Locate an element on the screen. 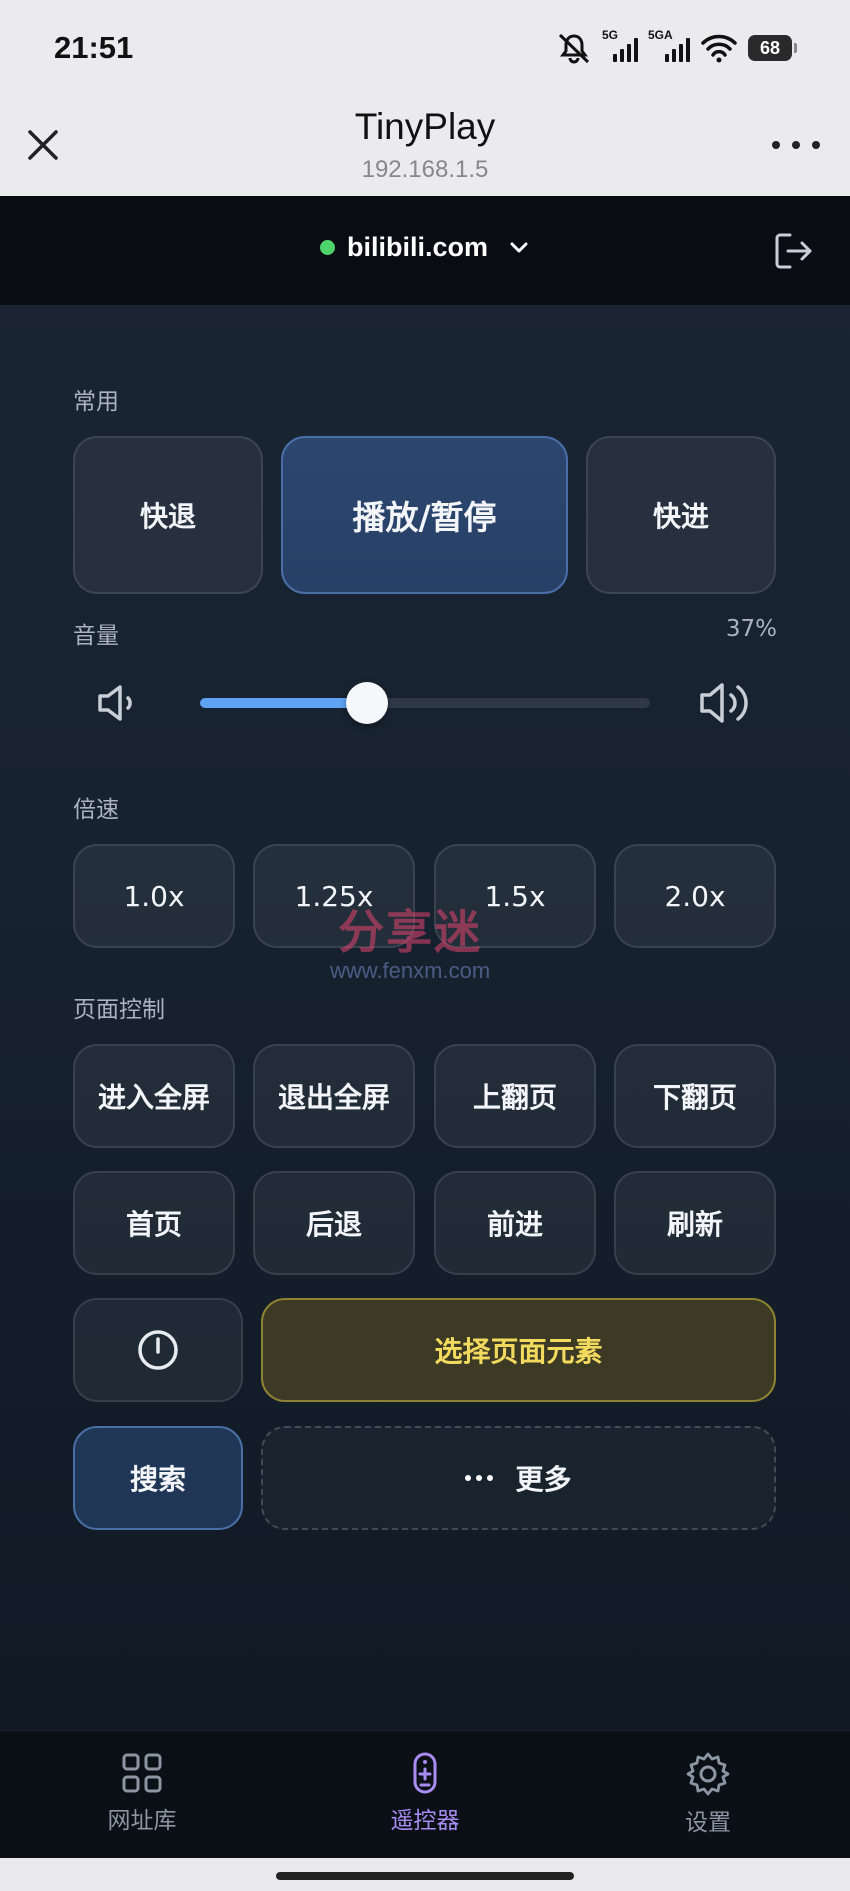  nav-item-url-library: 网址库 is located at coordinates (142, 1793).